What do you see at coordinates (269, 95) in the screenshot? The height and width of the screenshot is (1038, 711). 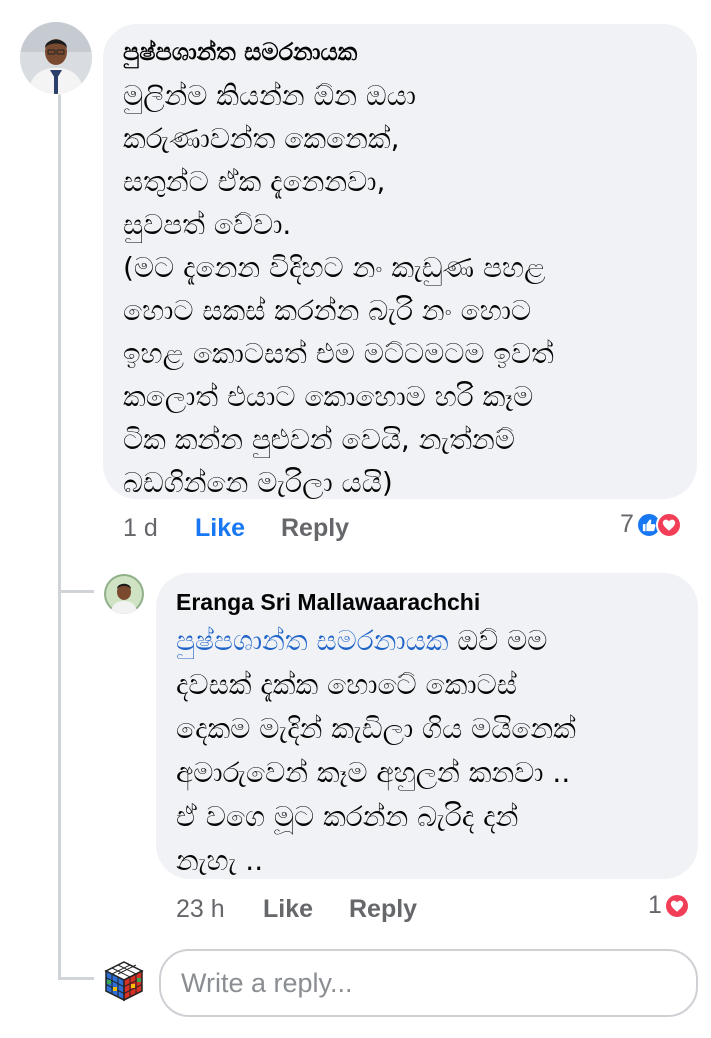 I see `comment-line: මුලින්ම කියන්න ඕන ඔයා` at bounding box center [269, 95].